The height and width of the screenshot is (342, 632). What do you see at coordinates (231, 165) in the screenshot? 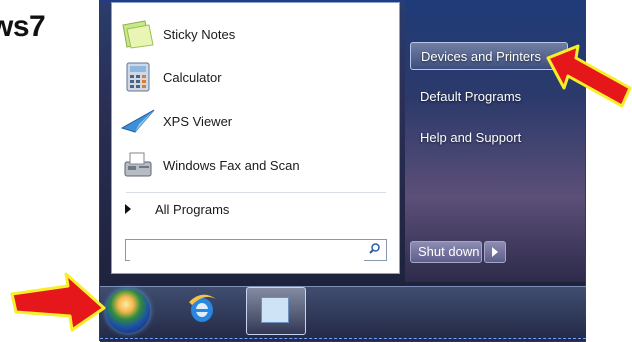
I see `program-label: Windows Fax and Scan` at bounding box center [231, 165].